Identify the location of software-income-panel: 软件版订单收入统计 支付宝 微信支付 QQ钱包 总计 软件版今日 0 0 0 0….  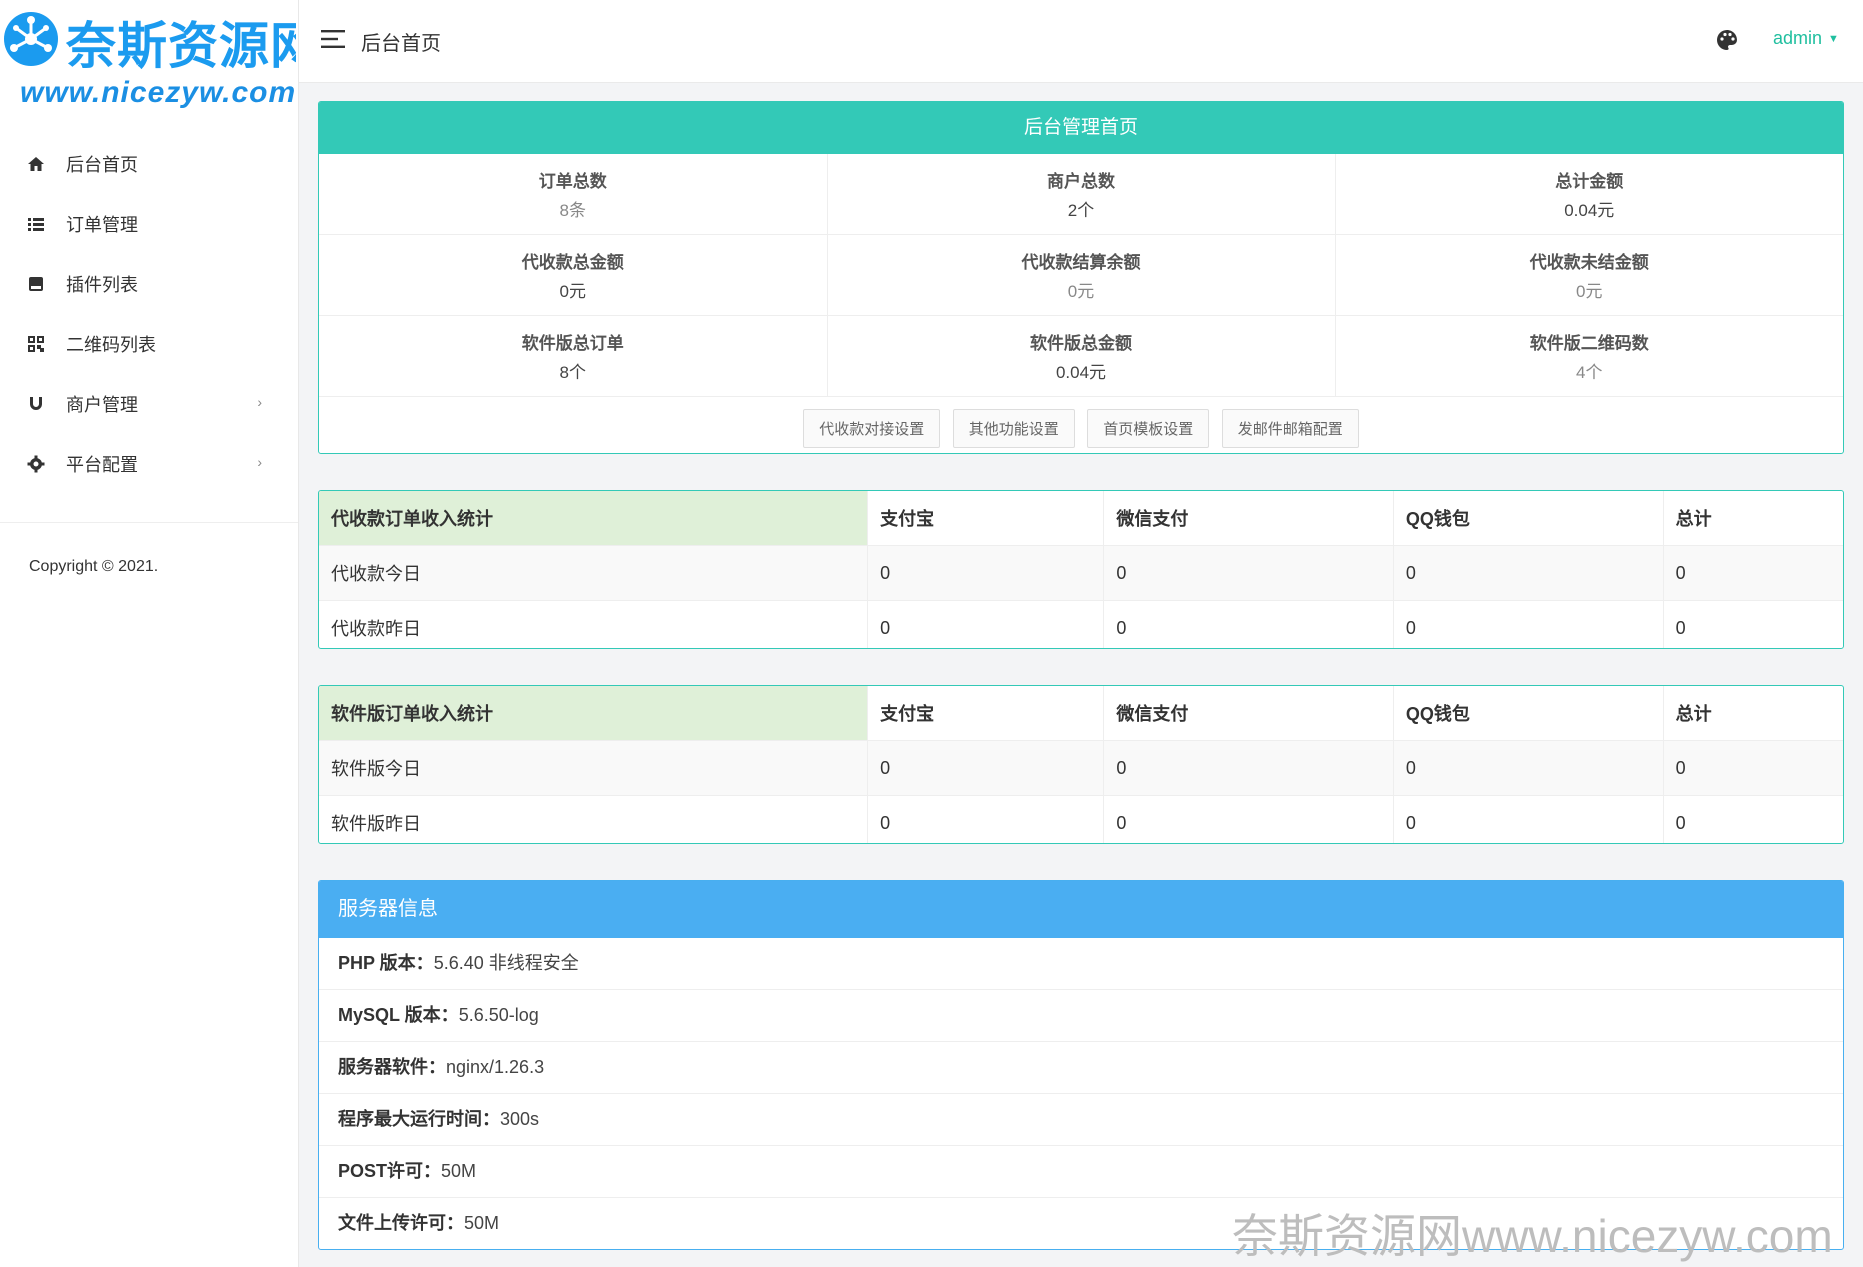
(1081, 764).